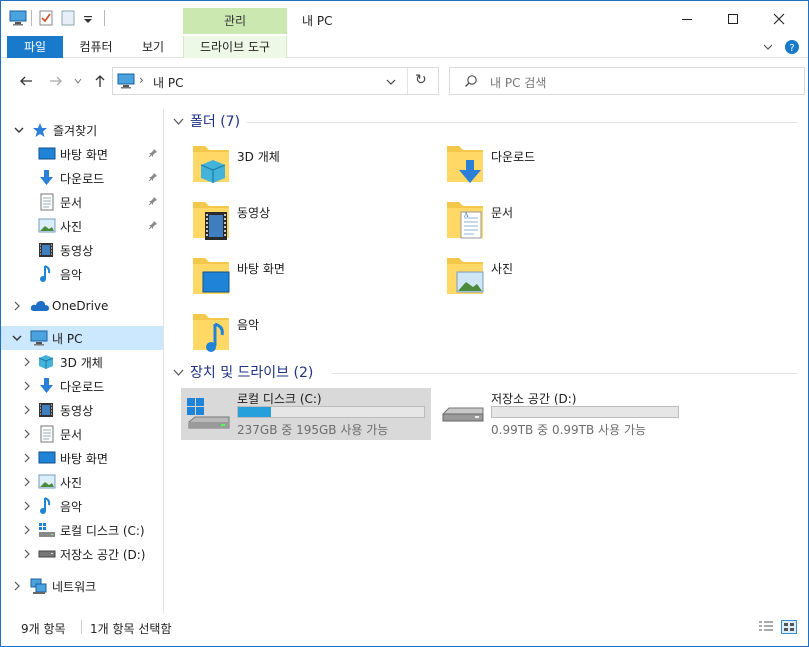  What do you see at coordinates (311, 167) in the screenshot?
I see `folder-tile-3d-objects: 3D 개체` at bounding box center [311, 167].